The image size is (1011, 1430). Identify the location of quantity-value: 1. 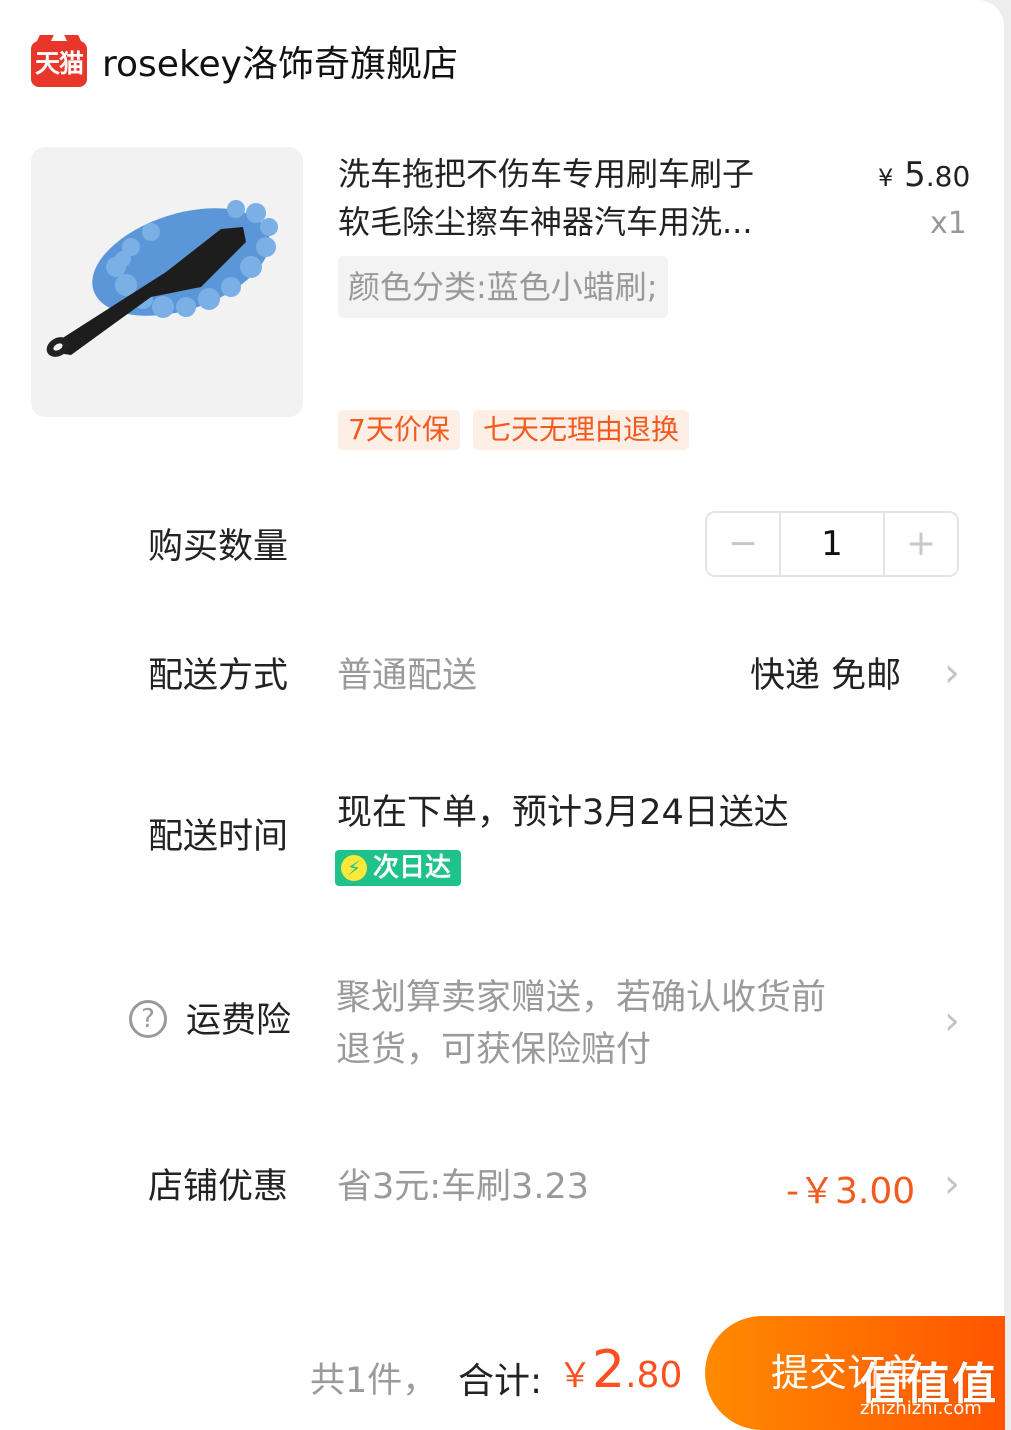
(832, 544).